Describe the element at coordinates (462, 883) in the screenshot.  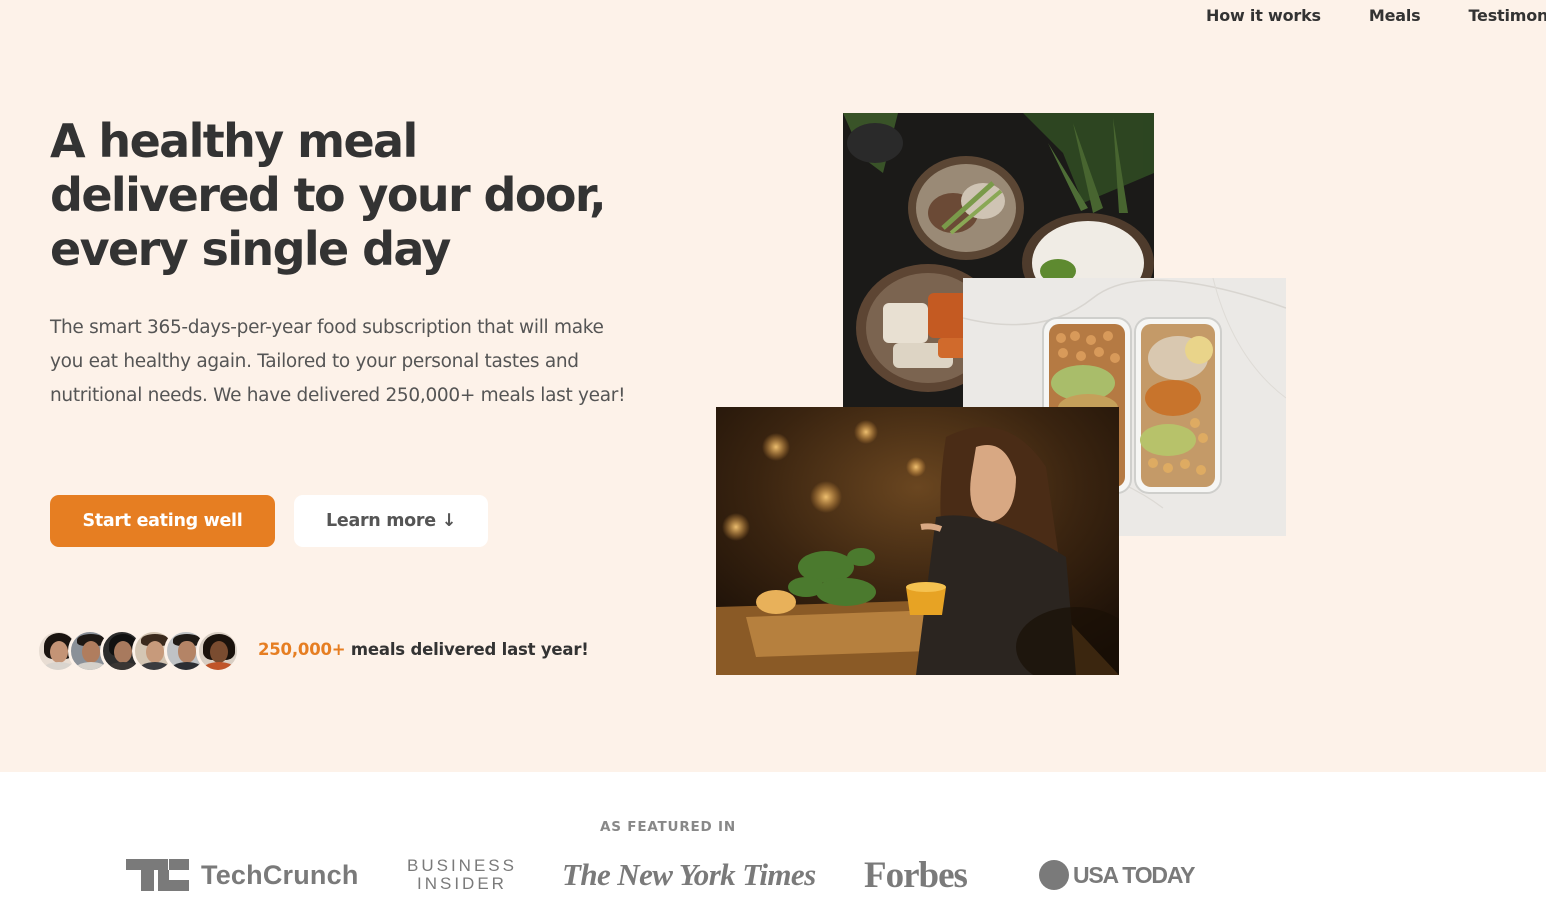
I see `business-insider-line-2: INSIDER` at that location.